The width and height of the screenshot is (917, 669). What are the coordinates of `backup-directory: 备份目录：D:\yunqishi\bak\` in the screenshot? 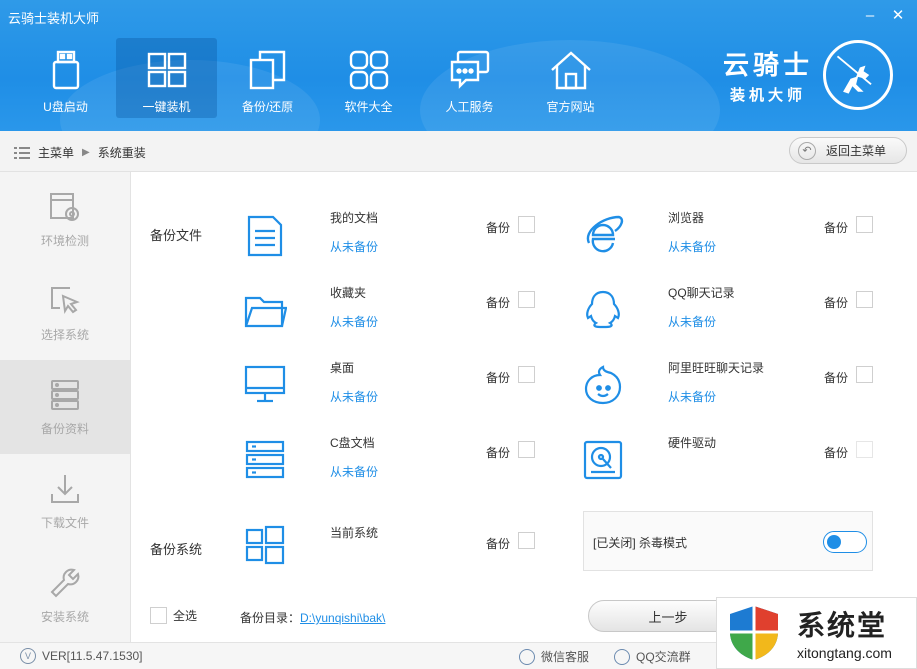 It's located at (312, 617).